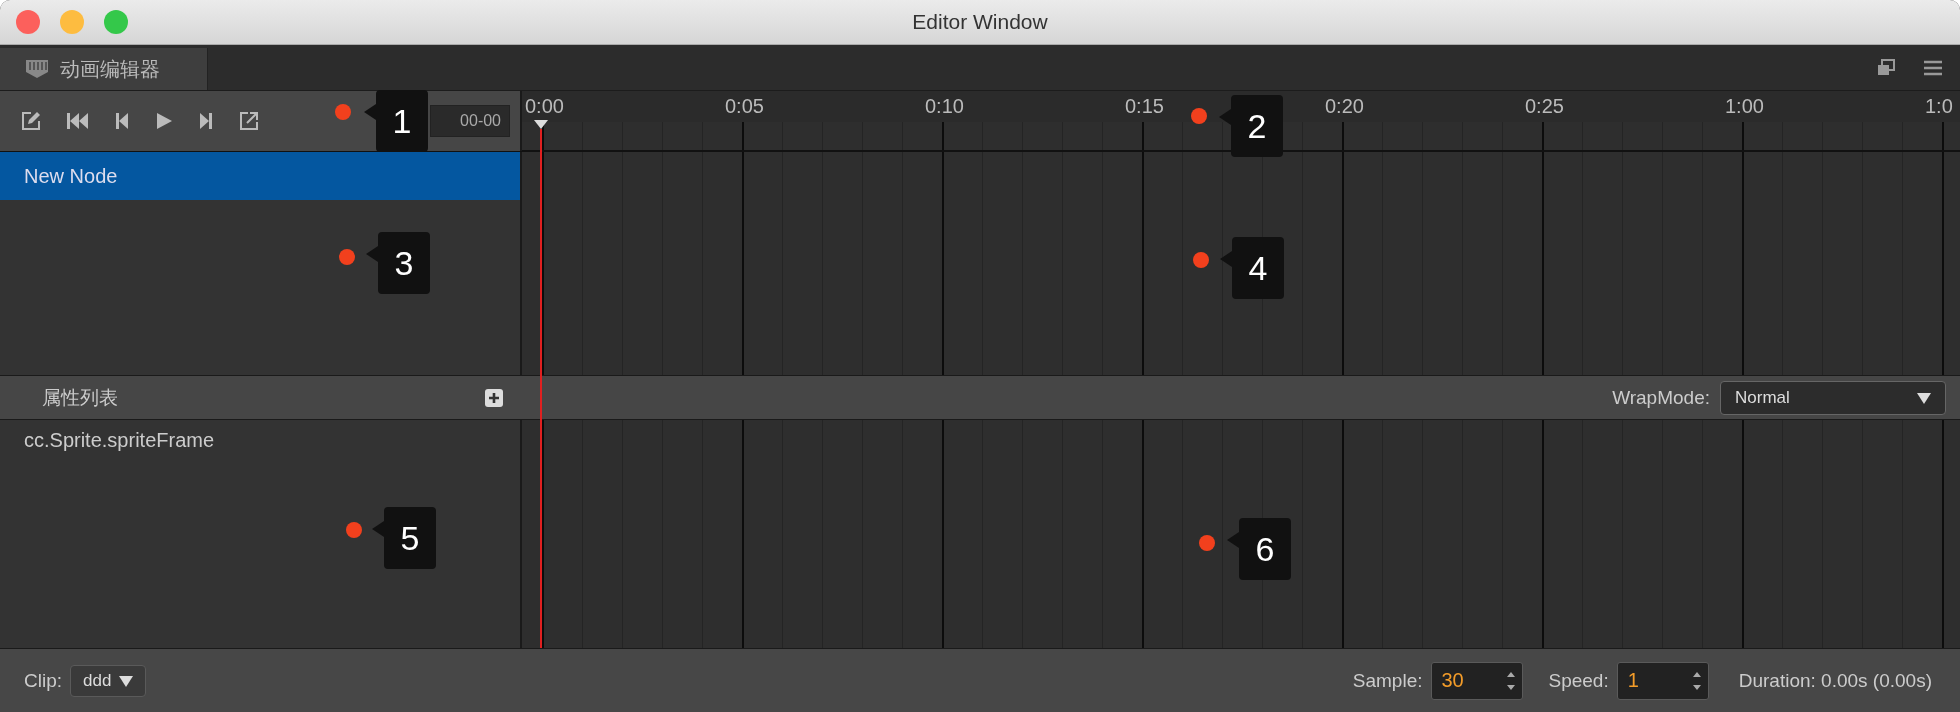 Image resolution: width=1960 pixels, height=712 pixels. What do you see at coordinates (108, 680) in the screenshot?
I see `clip-select: ddd` at bounding box center [108, 680].